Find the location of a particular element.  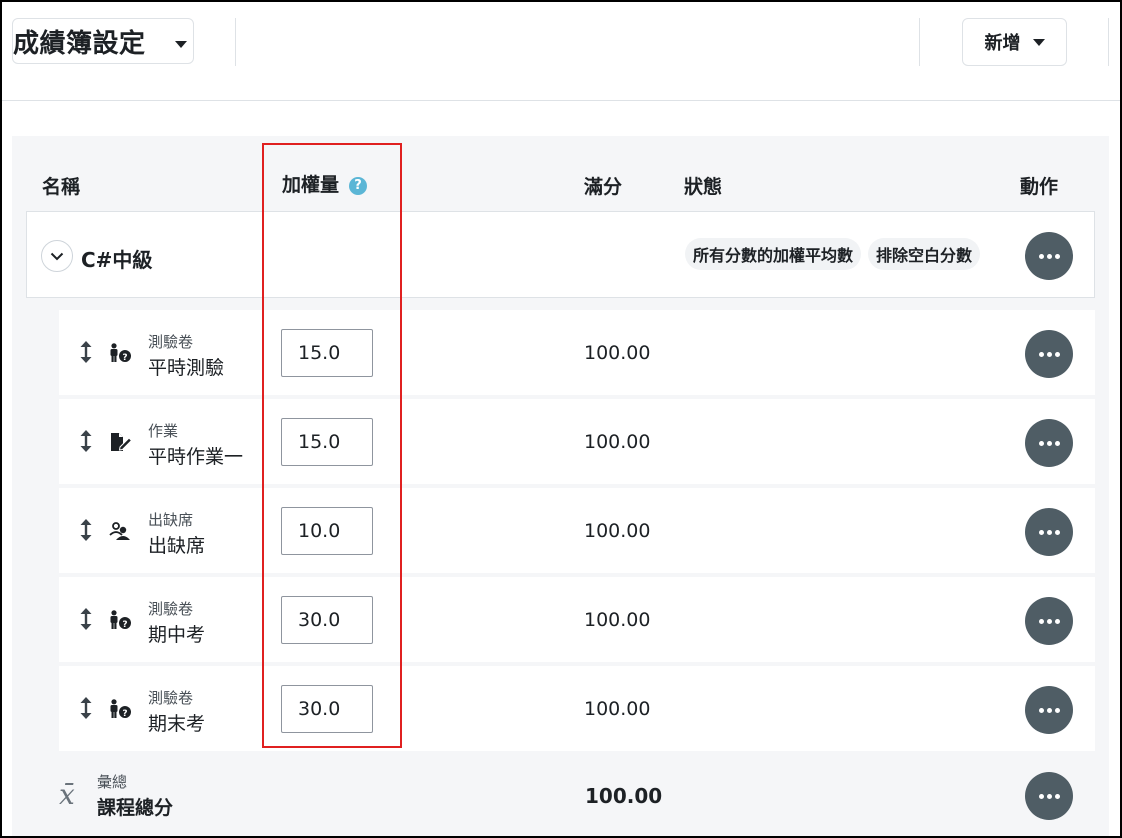

item-name: 期中考 is located at coordinates (176, 633).